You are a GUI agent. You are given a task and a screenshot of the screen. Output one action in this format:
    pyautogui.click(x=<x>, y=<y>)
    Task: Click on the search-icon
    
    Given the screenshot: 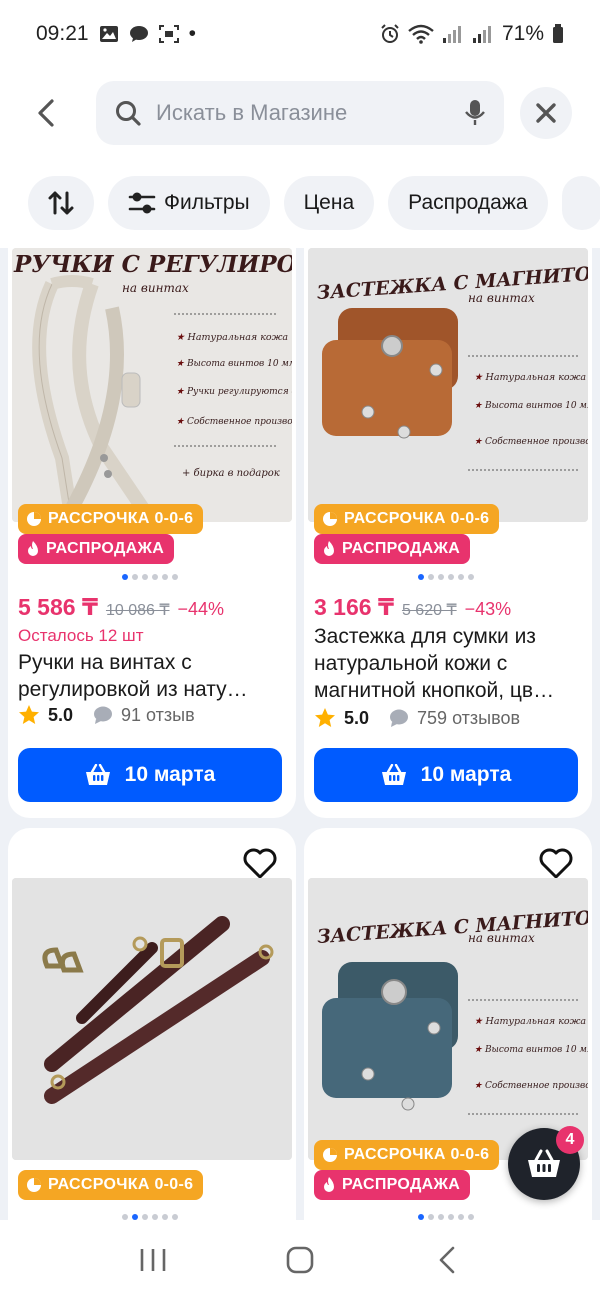 What is the action you would take?
    pyautogui.click(x=128, y=113)
    